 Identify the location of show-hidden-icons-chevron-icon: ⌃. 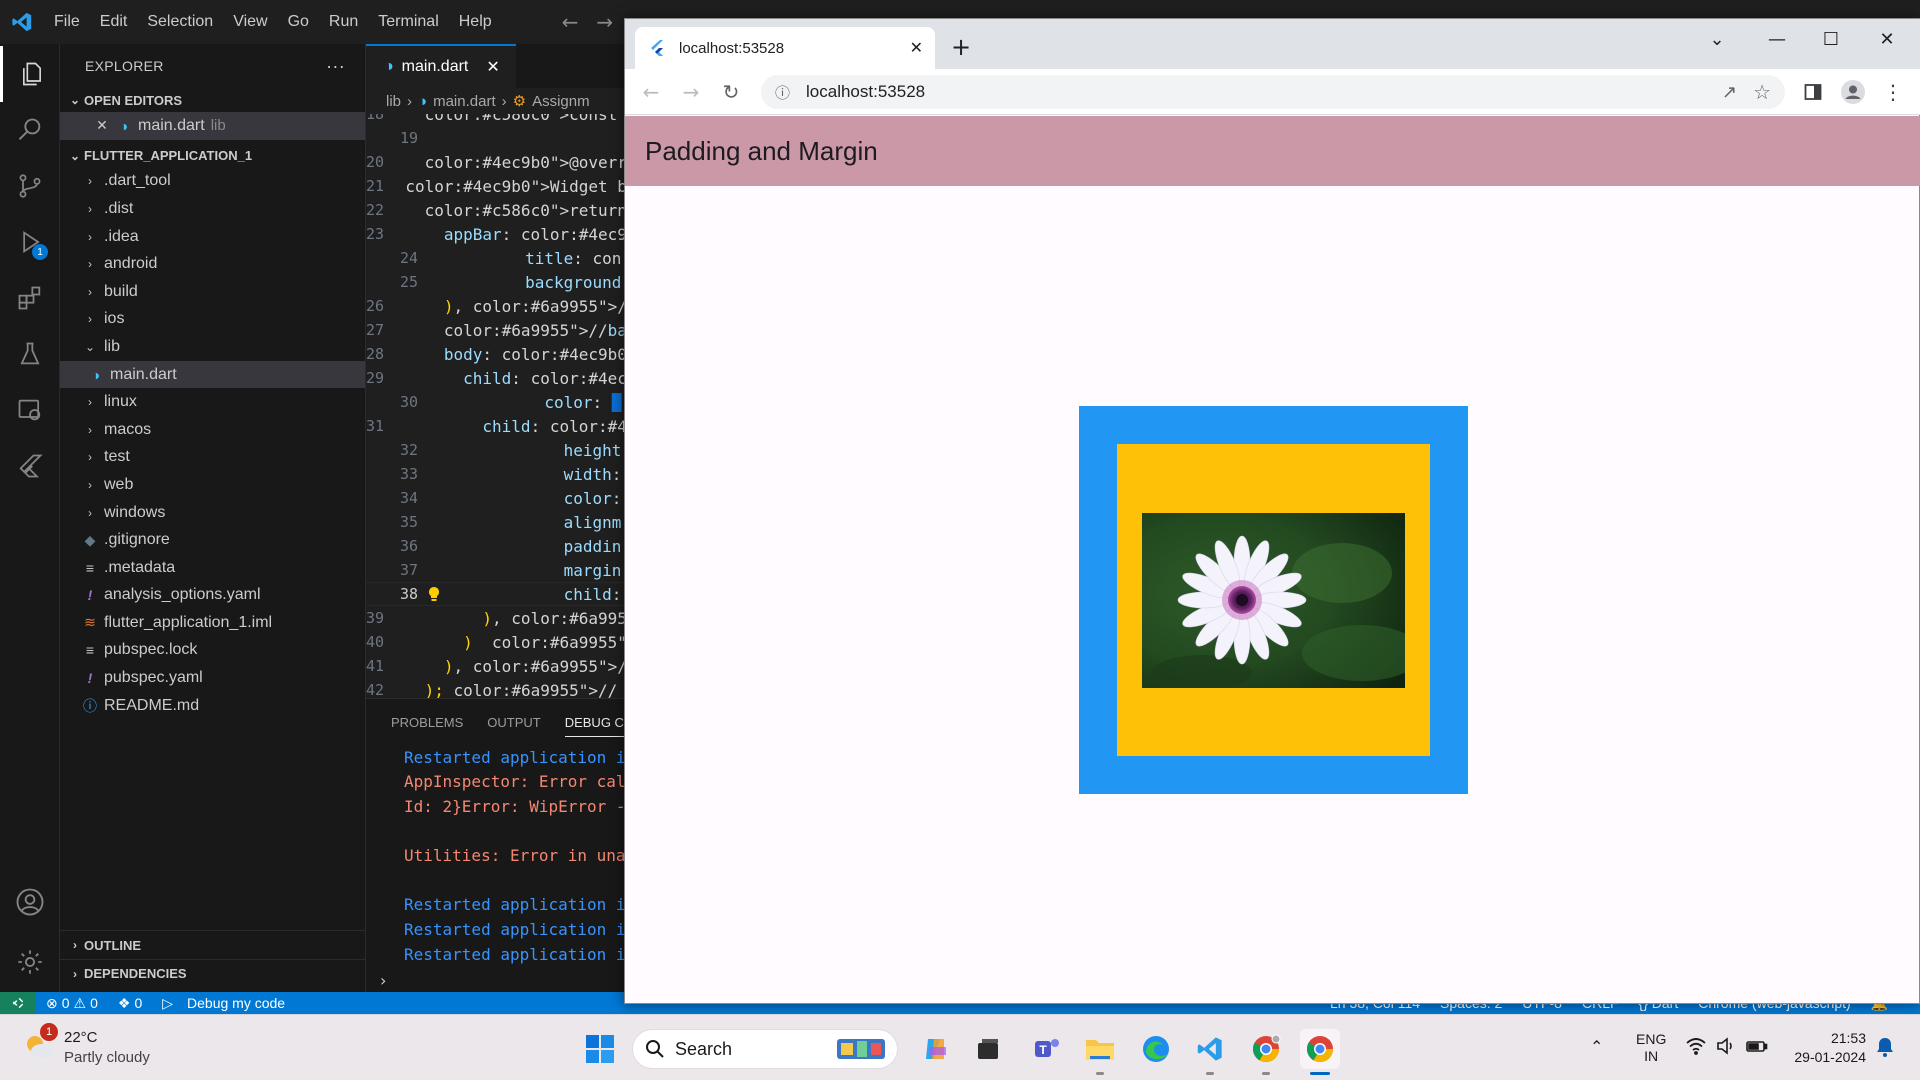
(1596, 1047).